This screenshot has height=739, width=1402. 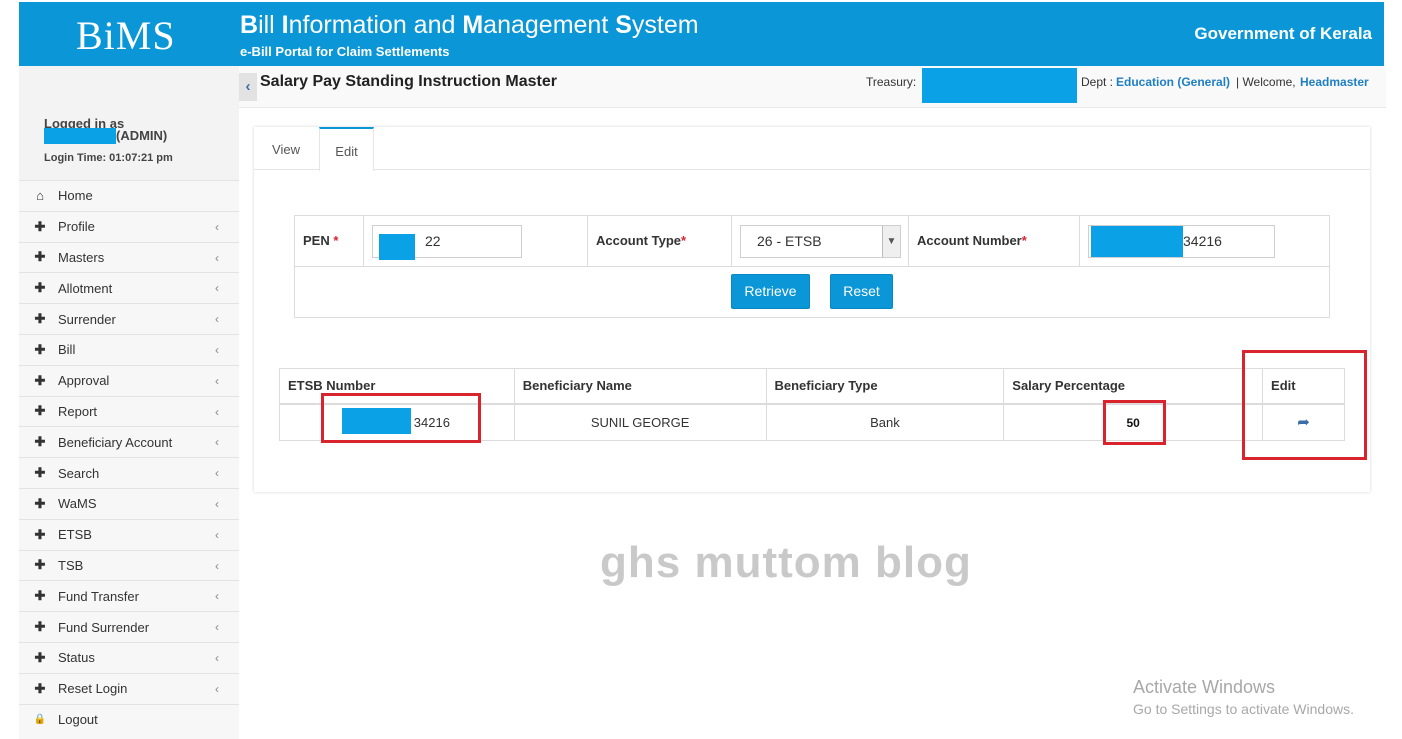 I want to click on pen-input: 22, so click(x=447, y=242).